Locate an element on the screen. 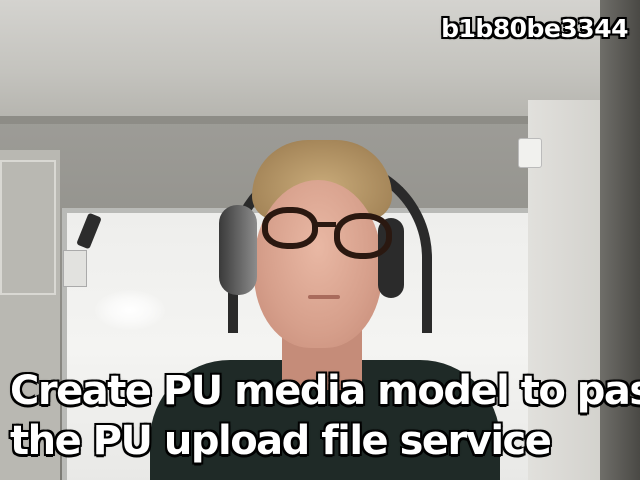  caption-line: Create PU media model to pass is located at coordinates (325, 391).